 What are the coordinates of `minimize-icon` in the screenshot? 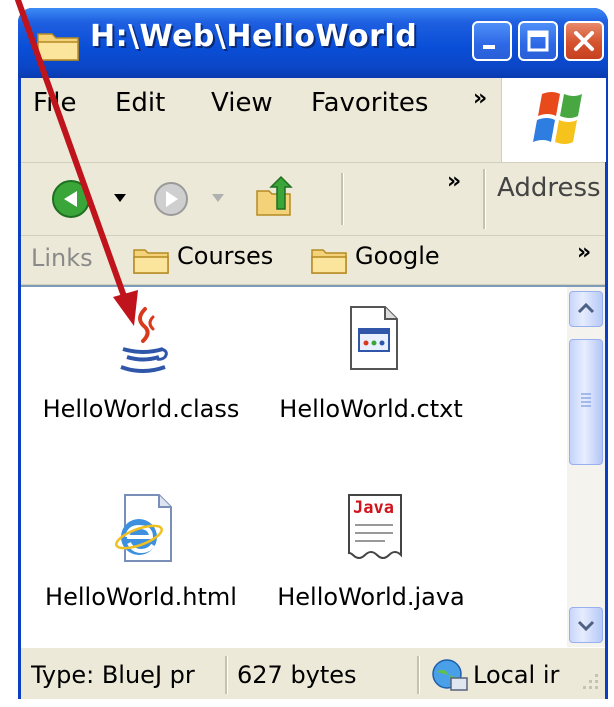 It's located at (489, 47).